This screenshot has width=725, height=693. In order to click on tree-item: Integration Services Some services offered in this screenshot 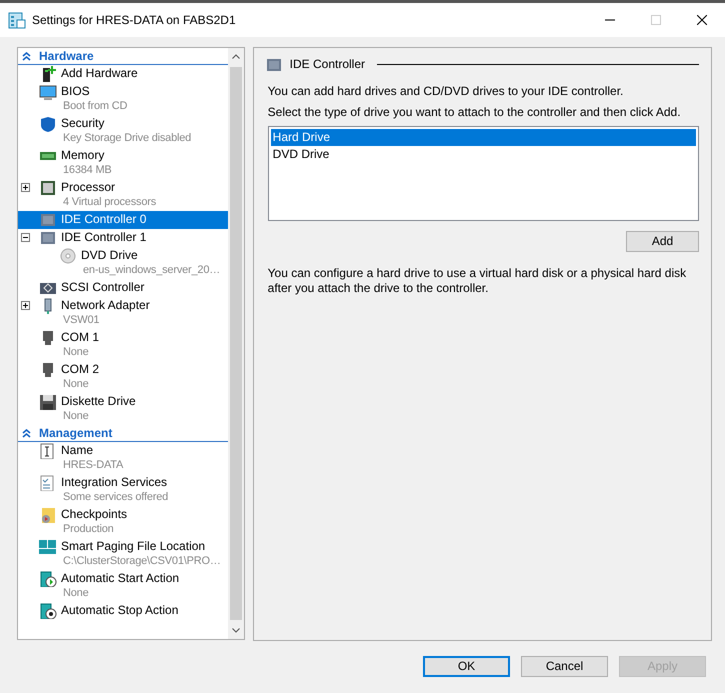, I will do `click(123, 490)`.